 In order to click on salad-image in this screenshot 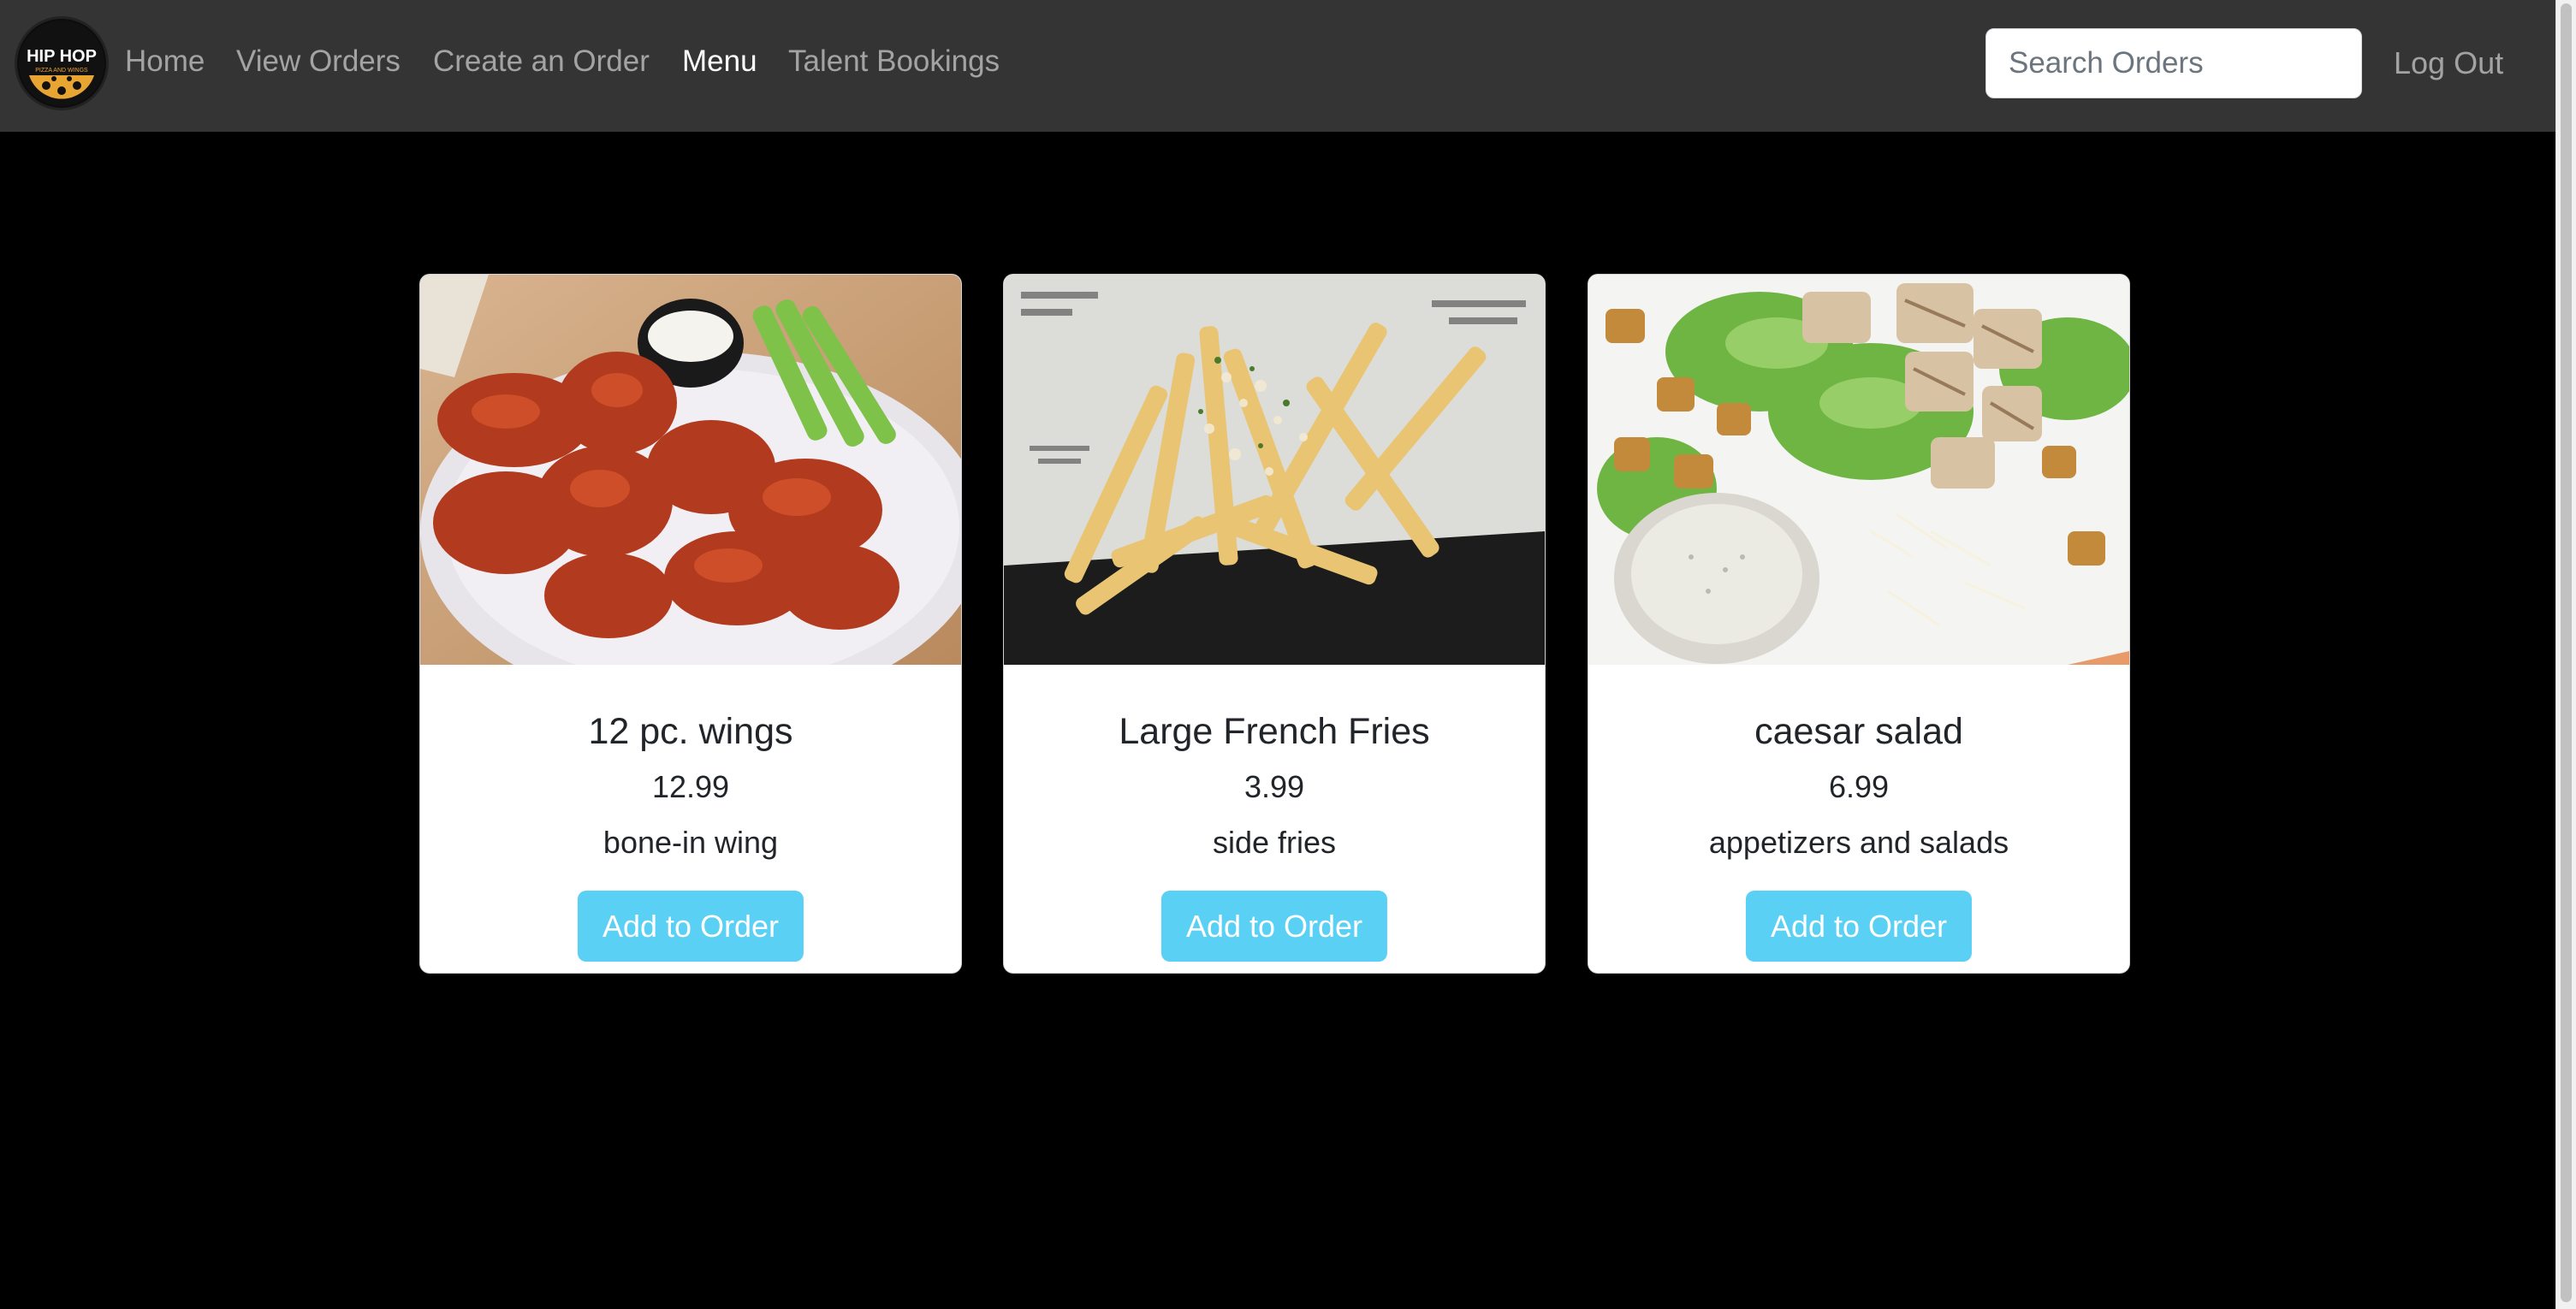, I will do `click(1858, 470)`.